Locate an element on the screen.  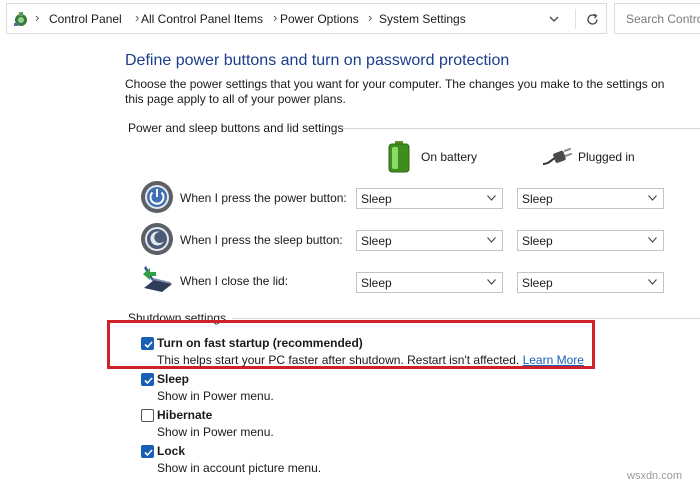
hibernate-checkbox is located at coordinates (147, 415).